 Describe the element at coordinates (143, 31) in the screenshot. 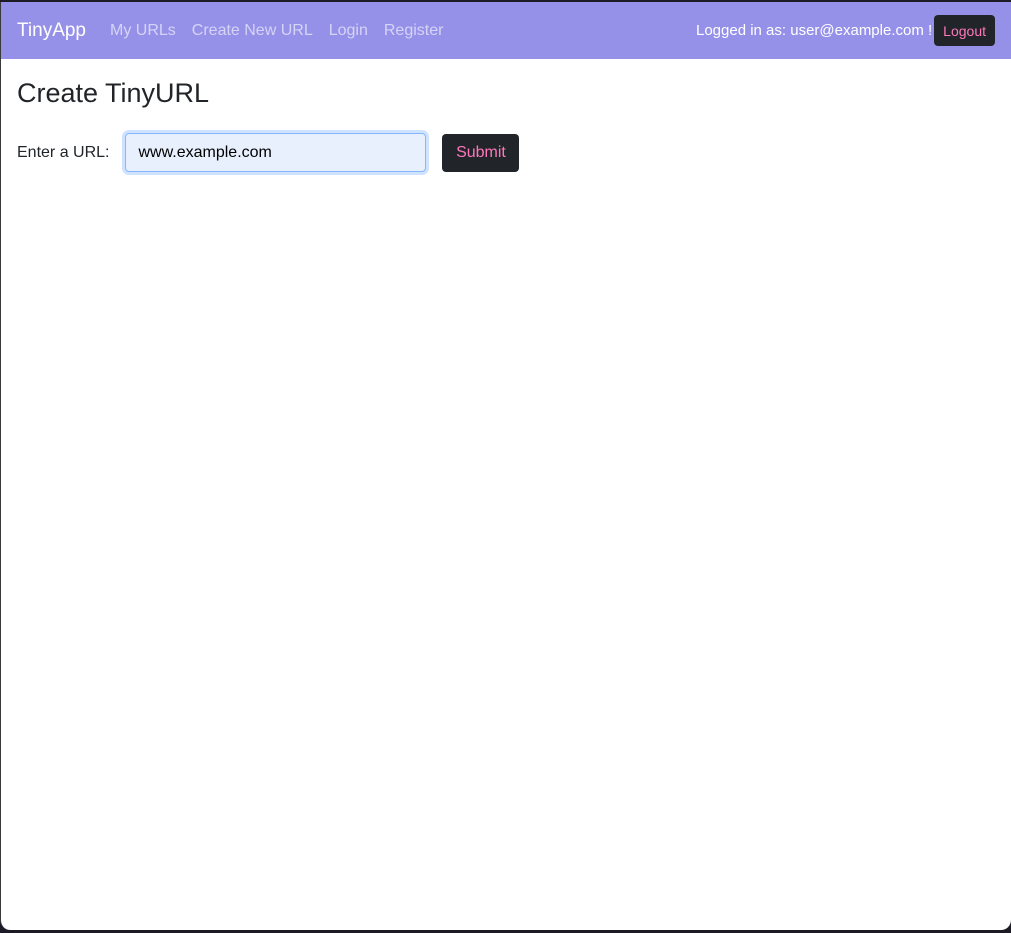

I see `nav-link-my-urls: My URLs` at that location.